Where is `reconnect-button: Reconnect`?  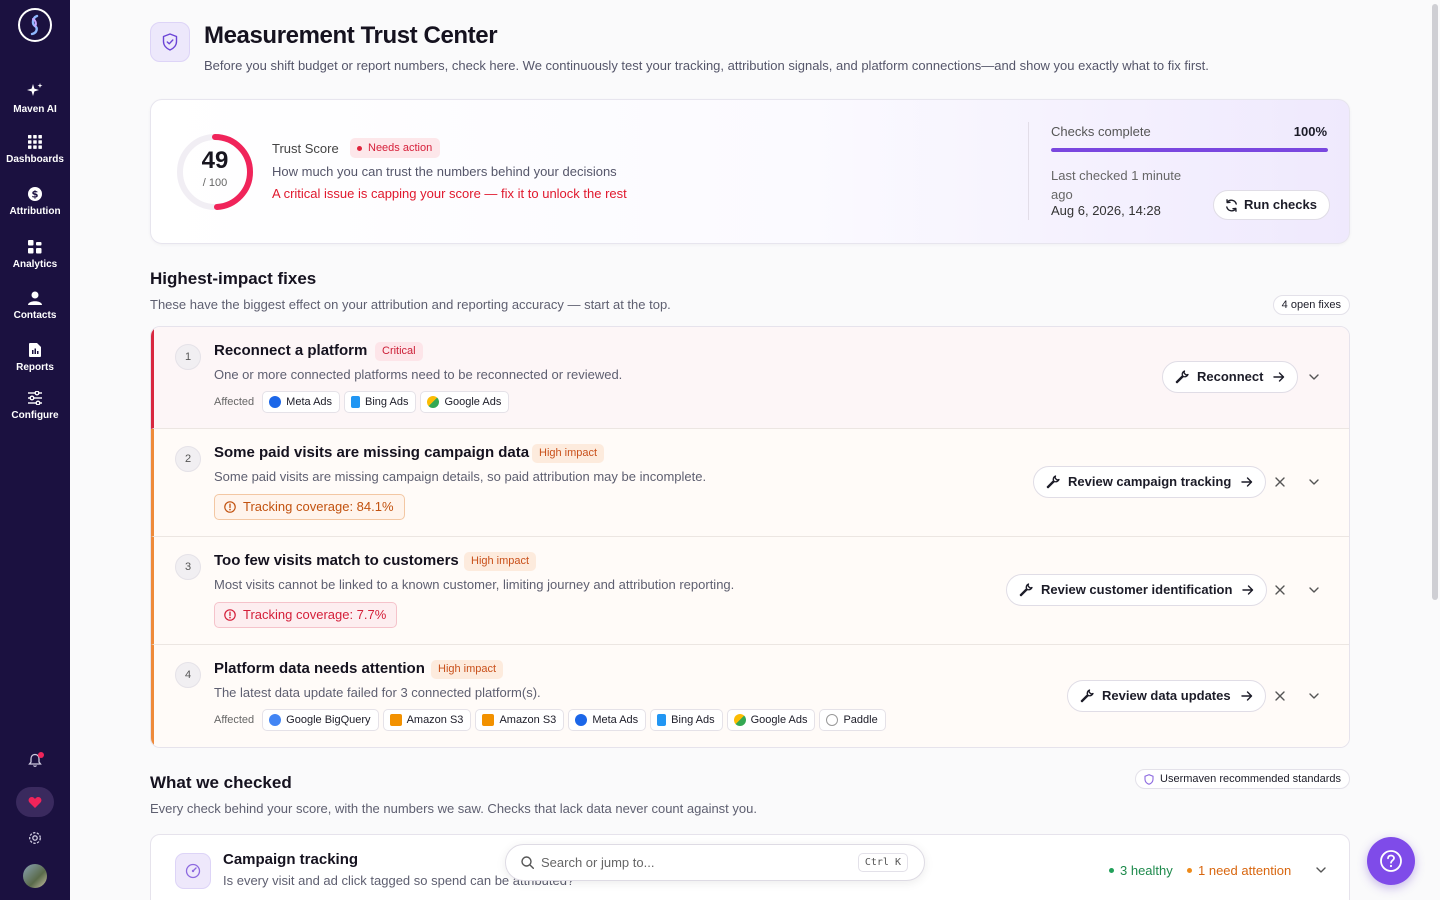
reconnect-button: Reconnect is located at coordinates (1230, 377).